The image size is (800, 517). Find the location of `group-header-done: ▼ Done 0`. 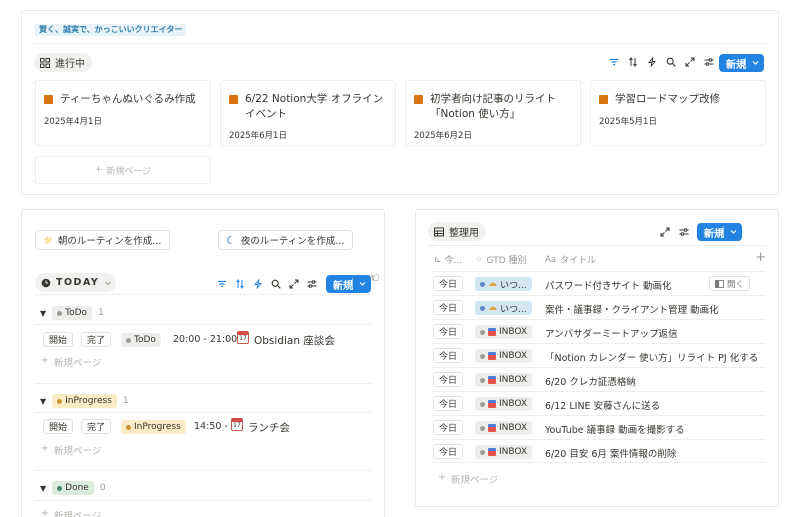

group-header-done: ▼ Done 0 is located at coordinates (73, 488).